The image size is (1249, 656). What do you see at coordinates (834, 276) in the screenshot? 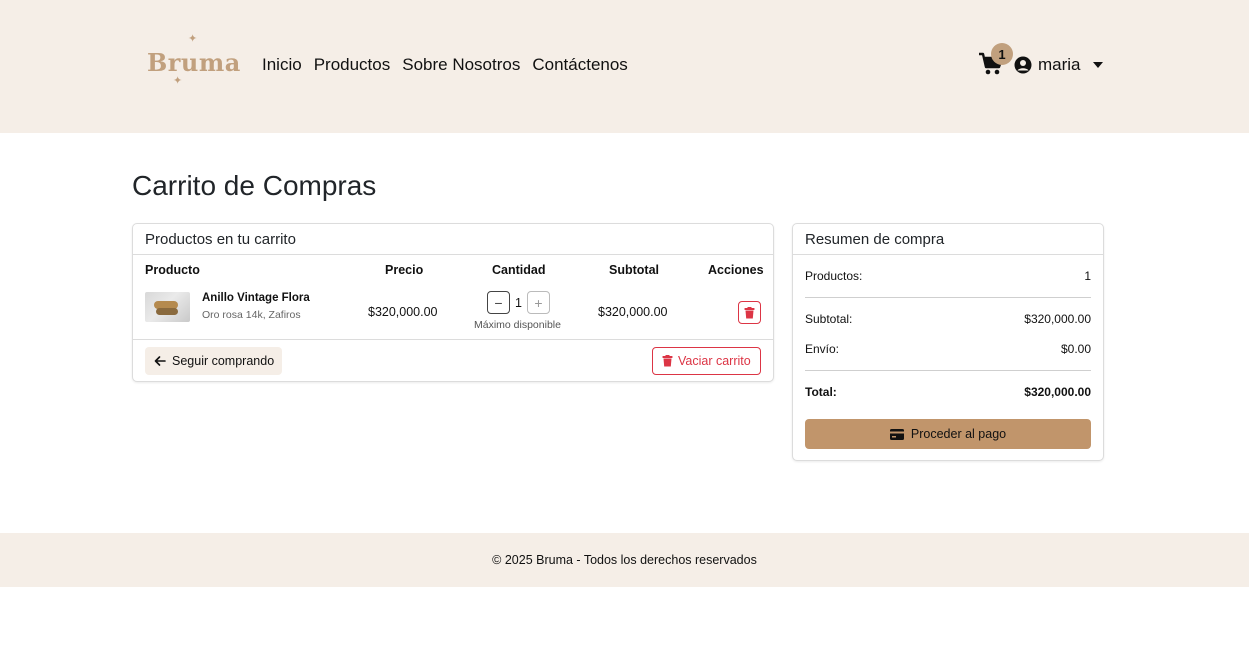
I see `summary-products-label: Productos:` at bounding box center [834, 276].